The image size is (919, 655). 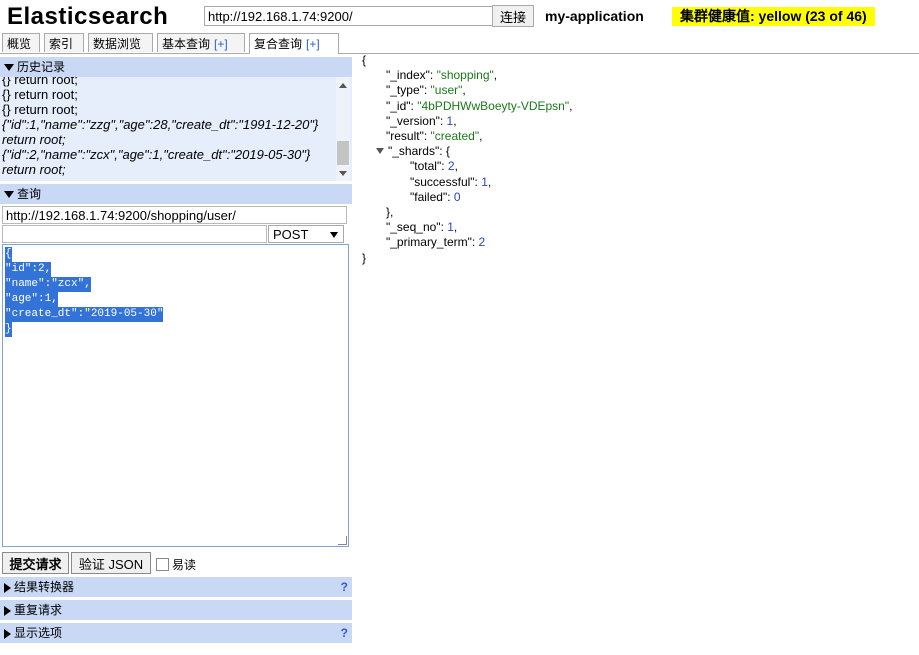 I want to click on history-header: 历史记录, so click(x=176, y=67).